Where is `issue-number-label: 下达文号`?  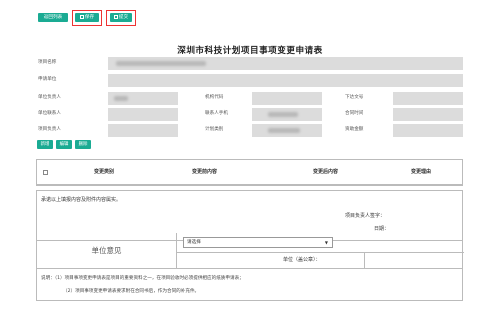
issue-number-label: 下达文号 is located at coordinates (354, 97).